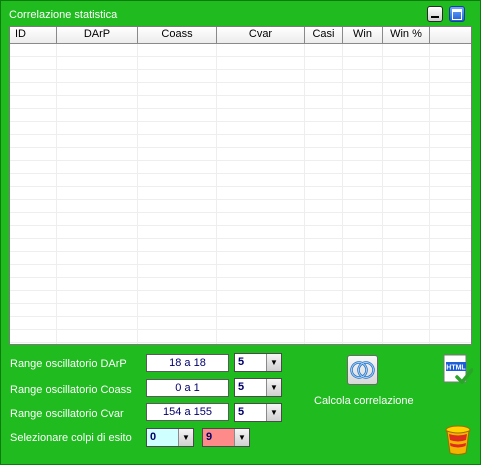 This screenshot has height=465, width=481. I want to click on column-header-cvar: Cvar, so click(261, 35).